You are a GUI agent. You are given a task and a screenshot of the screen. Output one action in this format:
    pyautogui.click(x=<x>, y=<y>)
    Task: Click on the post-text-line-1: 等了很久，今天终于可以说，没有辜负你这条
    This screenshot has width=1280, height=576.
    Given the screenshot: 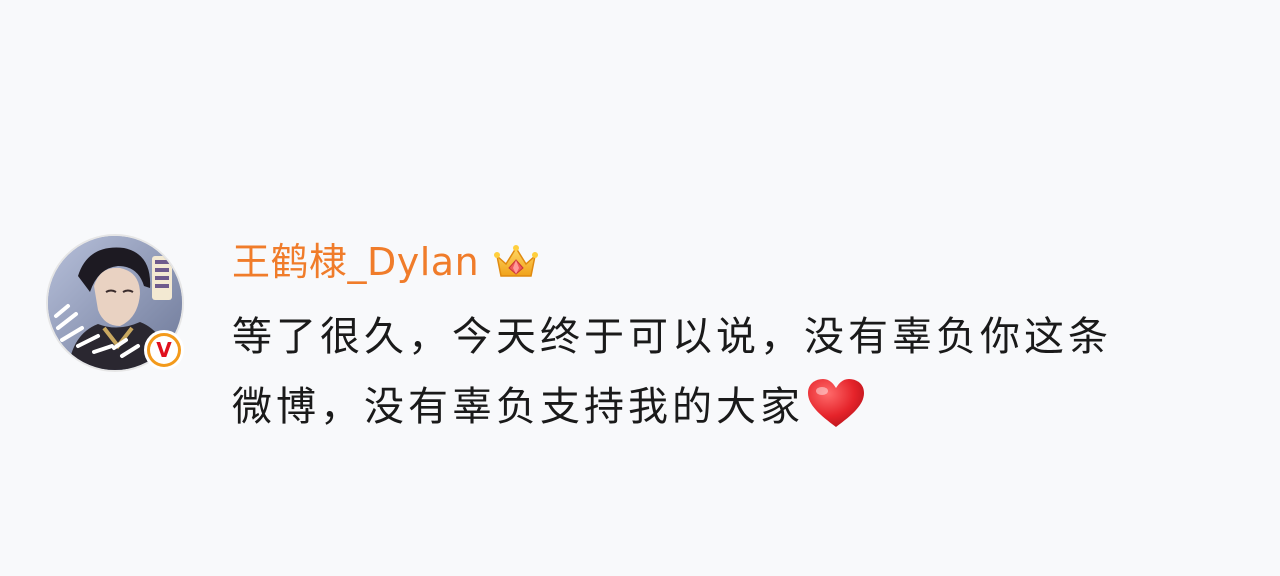 What is the action you would take?
    pyautogui.click(x=672, y=337)
    